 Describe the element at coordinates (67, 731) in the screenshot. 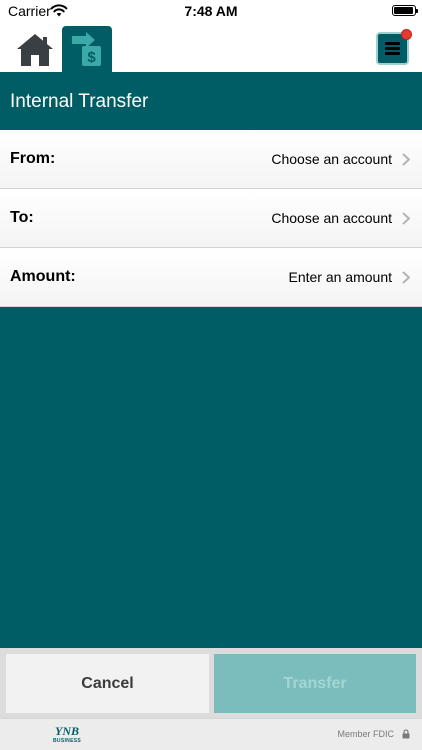

I see `logo-mark: YNB` at that location.